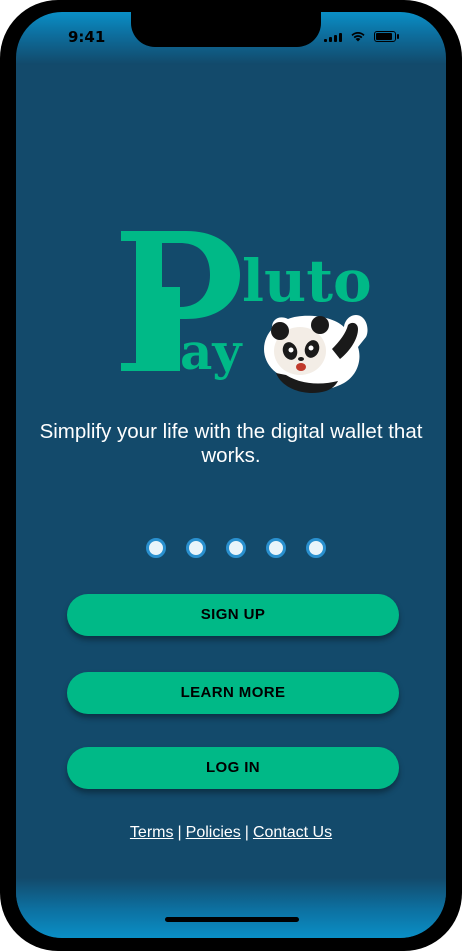 This screenshot has height=951, width=462. I want to click on login-button: LOG IN, so click(233, 768).